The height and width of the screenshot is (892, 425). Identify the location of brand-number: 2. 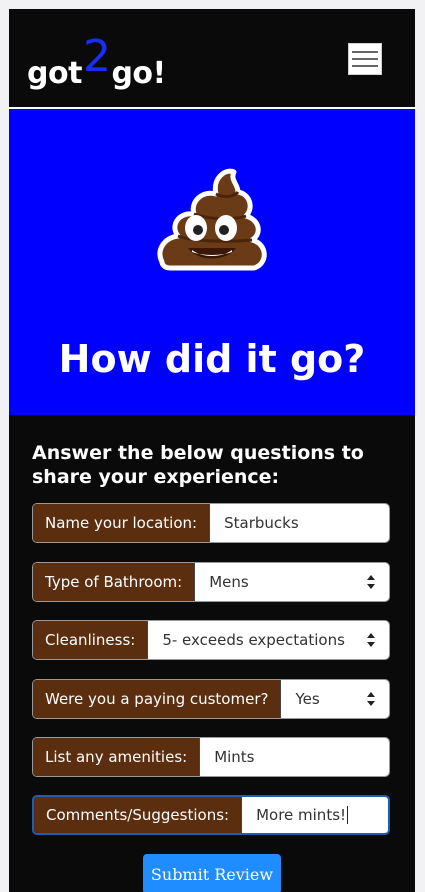
(96, 56).